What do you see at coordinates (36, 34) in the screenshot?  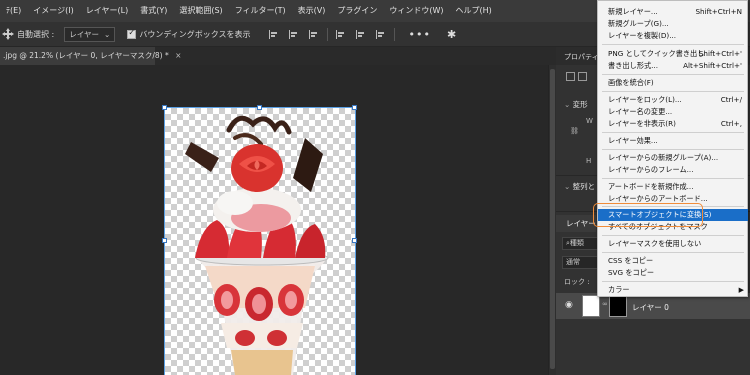 I see `auto-select-label: 自動選択 :` at bounding box center [36, 34].